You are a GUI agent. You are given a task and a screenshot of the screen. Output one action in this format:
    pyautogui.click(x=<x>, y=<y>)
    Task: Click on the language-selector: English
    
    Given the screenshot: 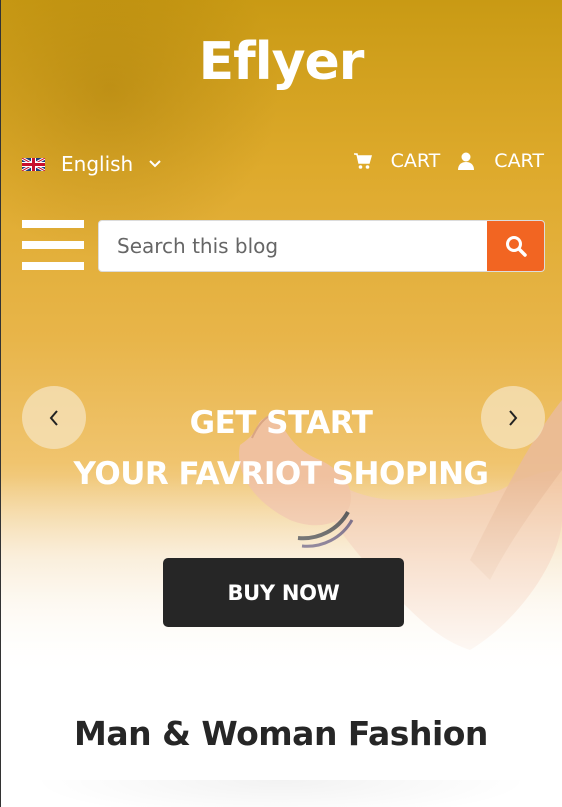 What is the action you would take?
    pyautogui.click(x=91, y=164)
    